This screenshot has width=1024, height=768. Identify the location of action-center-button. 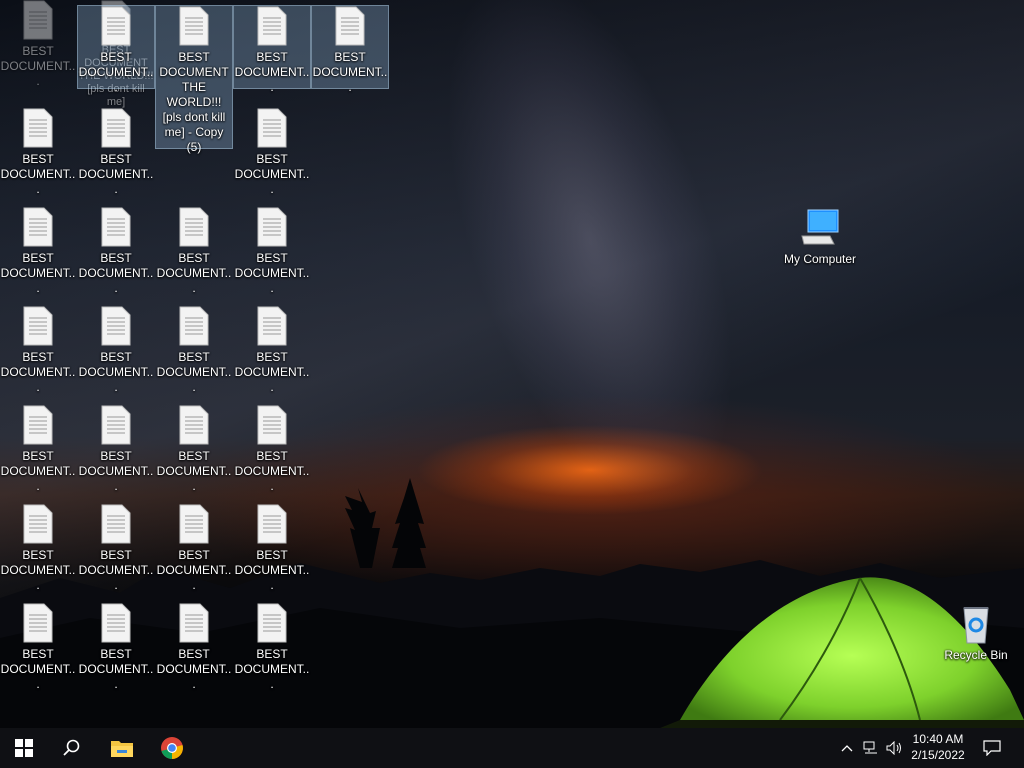
(992, 748).